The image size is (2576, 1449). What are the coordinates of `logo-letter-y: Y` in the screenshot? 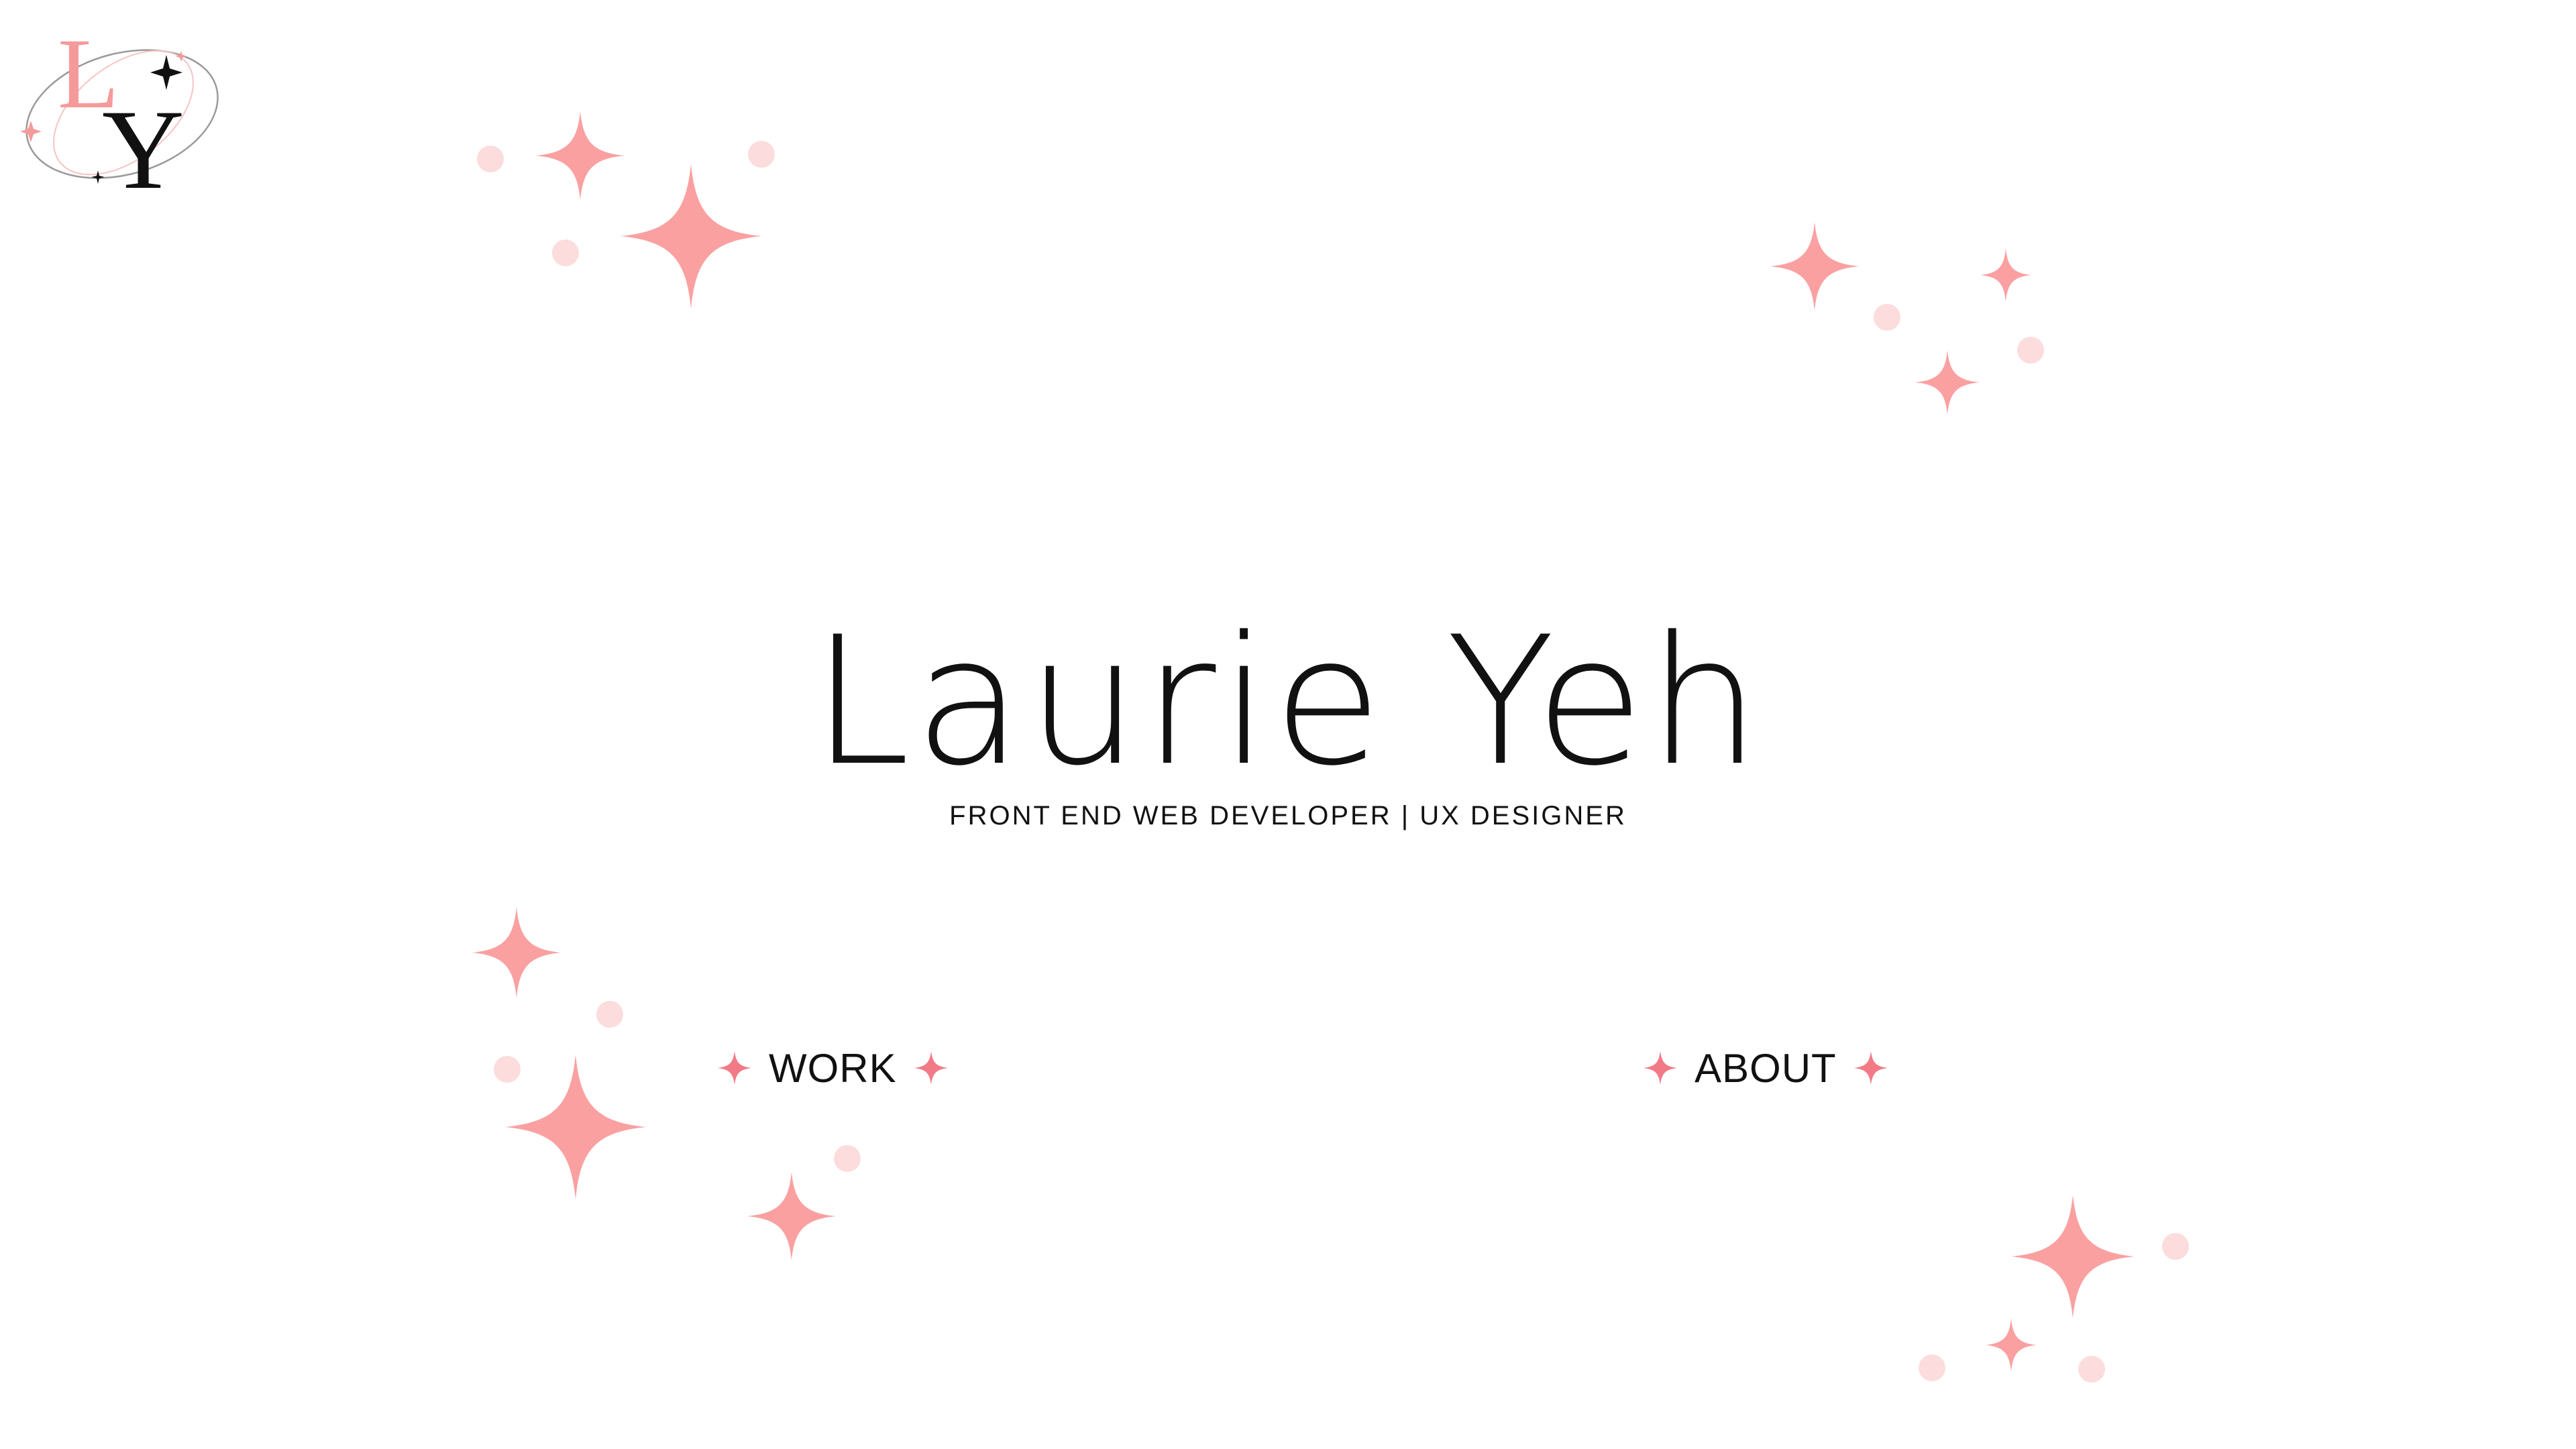 It's located at (143, 144).